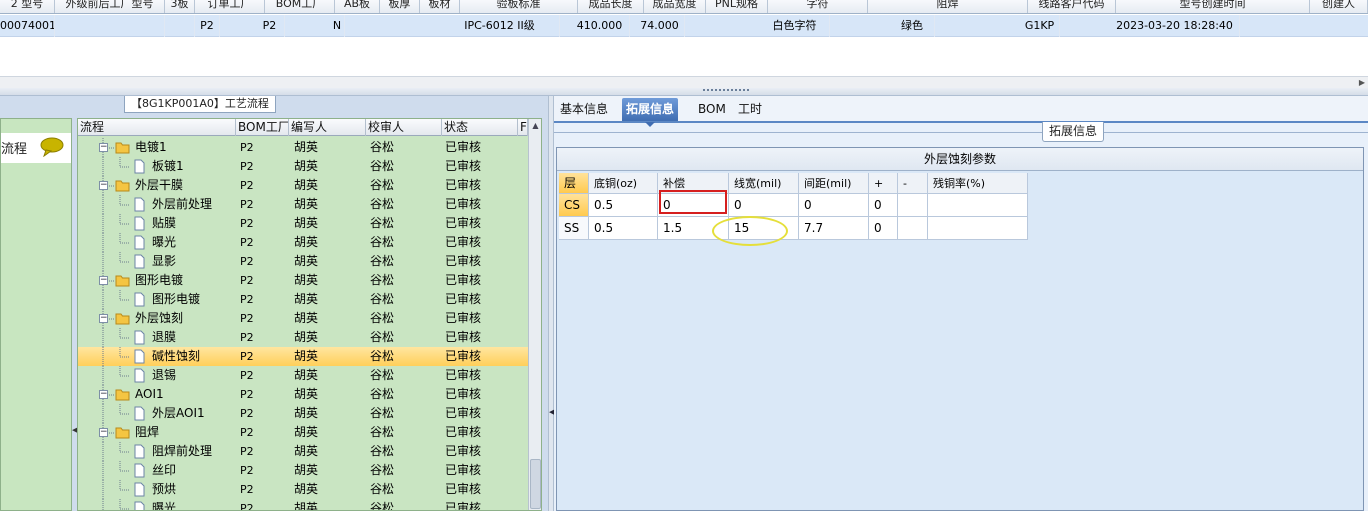  Describe the element at coordinates (523, 127) in the screenshot. I see `col-header-f: F` at that location.